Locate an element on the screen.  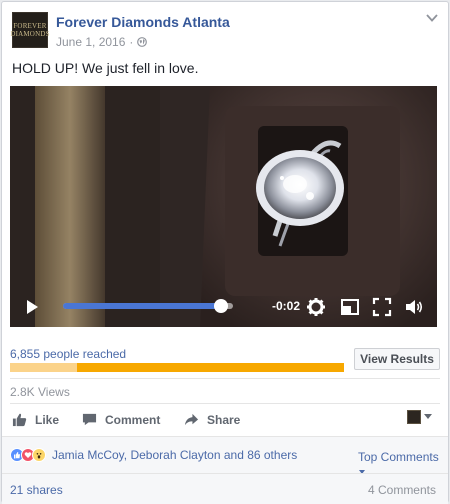
globe-icon is located at coordinates (142, 42).